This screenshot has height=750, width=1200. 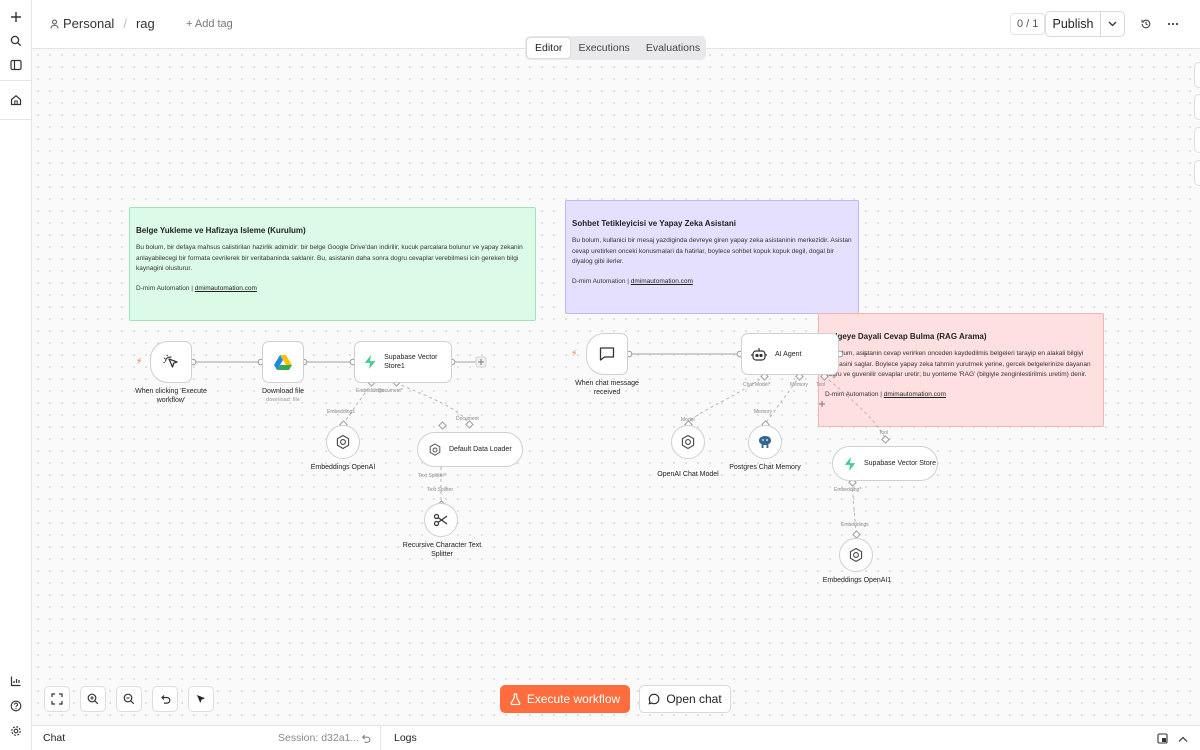 I want to click on connection-tool, so click(x=854, y=407).